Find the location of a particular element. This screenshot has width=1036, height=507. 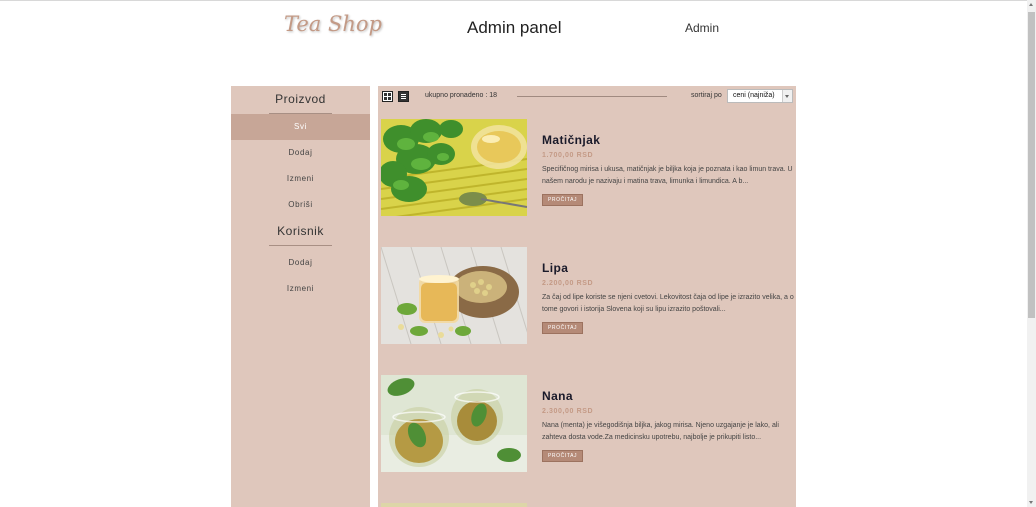

product-price: 2.300,00 RSD is located at coordinates (568, 411).